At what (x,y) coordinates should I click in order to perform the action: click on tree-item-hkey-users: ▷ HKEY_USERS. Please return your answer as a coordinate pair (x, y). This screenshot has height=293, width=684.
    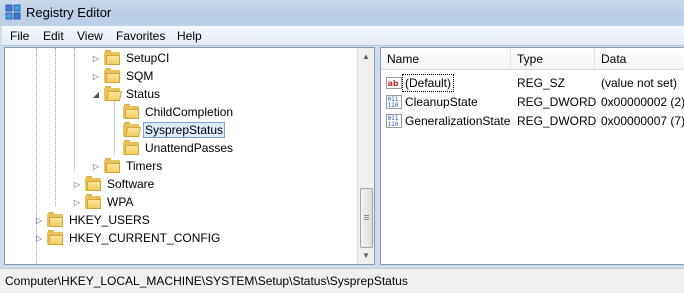
    Looking at the image, I should click on (93, 220).